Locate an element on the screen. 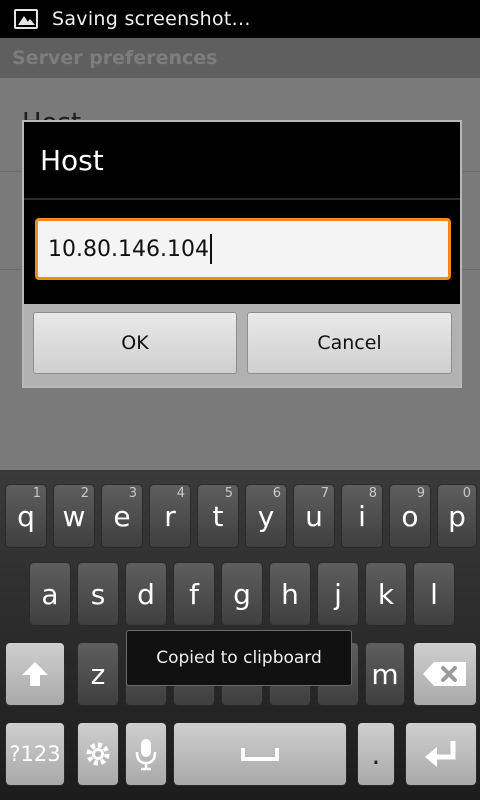 The image size is (480, 800). key-label: i is located at coordinates (362, 516).